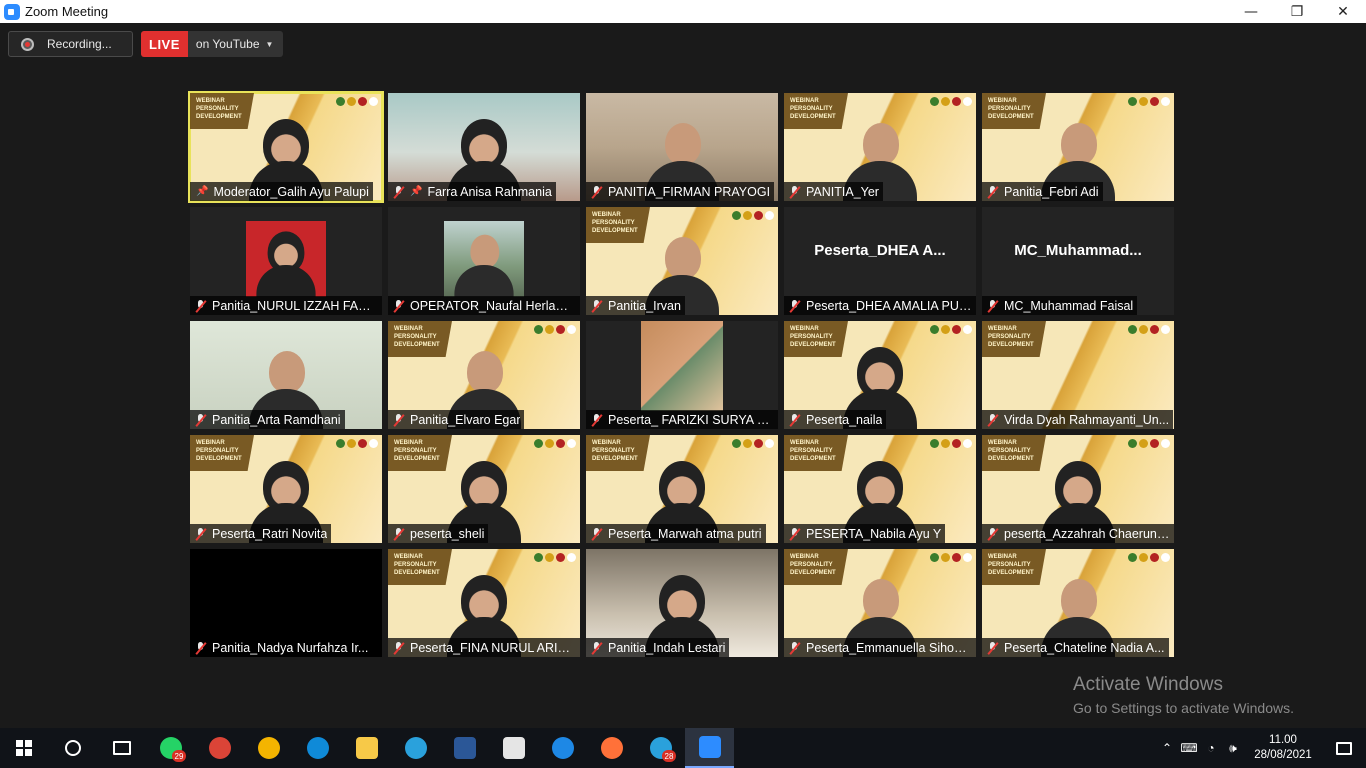  I want to click on watermark-title: Activate Windows, so click(1148, 684).